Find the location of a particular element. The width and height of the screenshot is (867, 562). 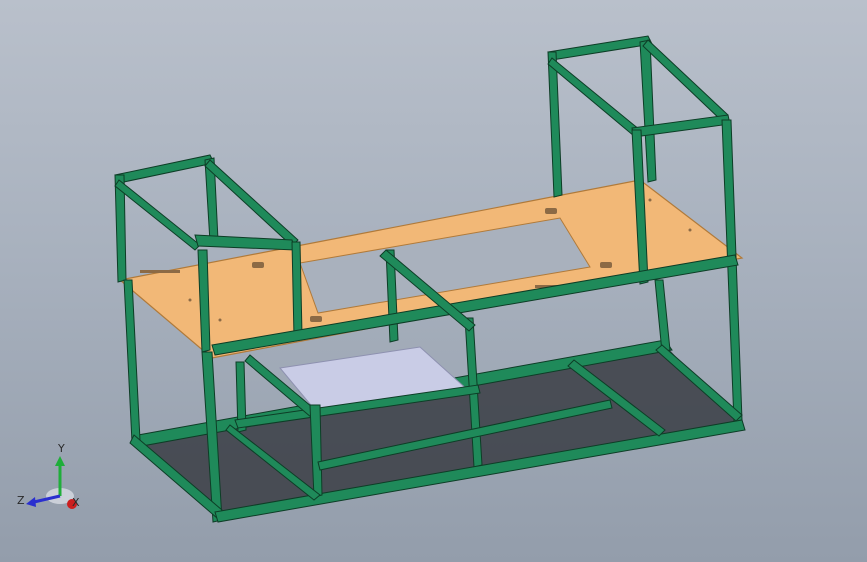

z-axis-arrow-icon is located at coordinates (31, 502).